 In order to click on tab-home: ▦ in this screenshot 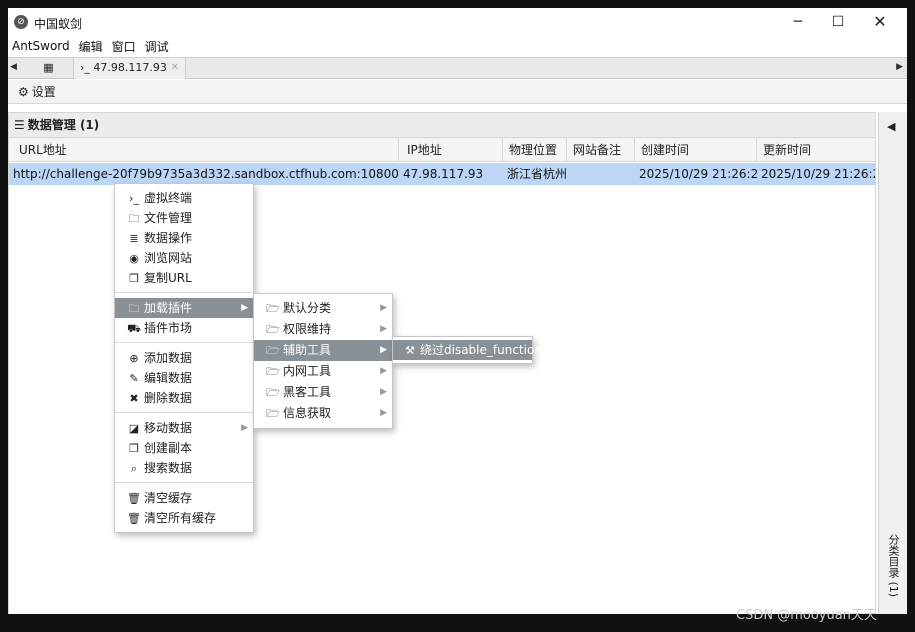, I will do `click(49, 68)`.